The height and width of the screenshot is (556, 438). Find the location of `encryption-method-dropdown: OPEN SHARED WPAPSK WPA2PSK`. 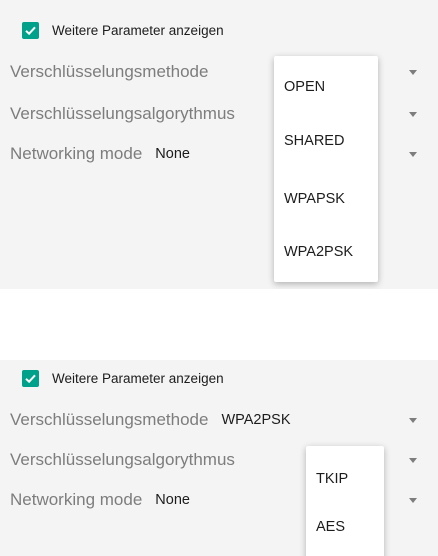

encryption-method-dropdown: OPEN SHARED WPAPSK WPA2PSK is located at coordinates (326, 169).